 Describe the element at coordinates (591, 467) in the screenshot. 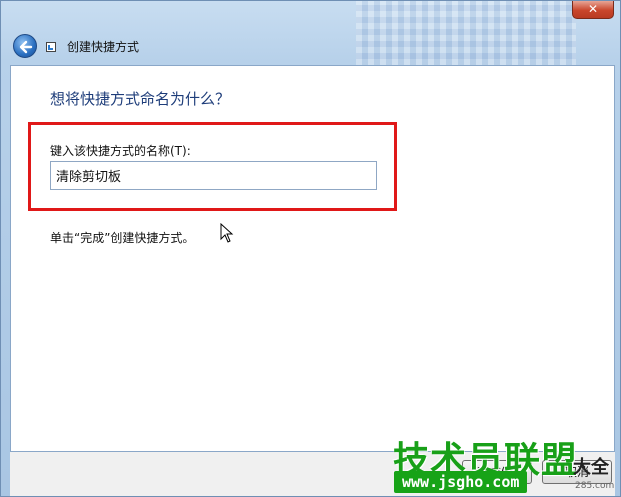

I see `watermark-side-text: 大全` at that location.